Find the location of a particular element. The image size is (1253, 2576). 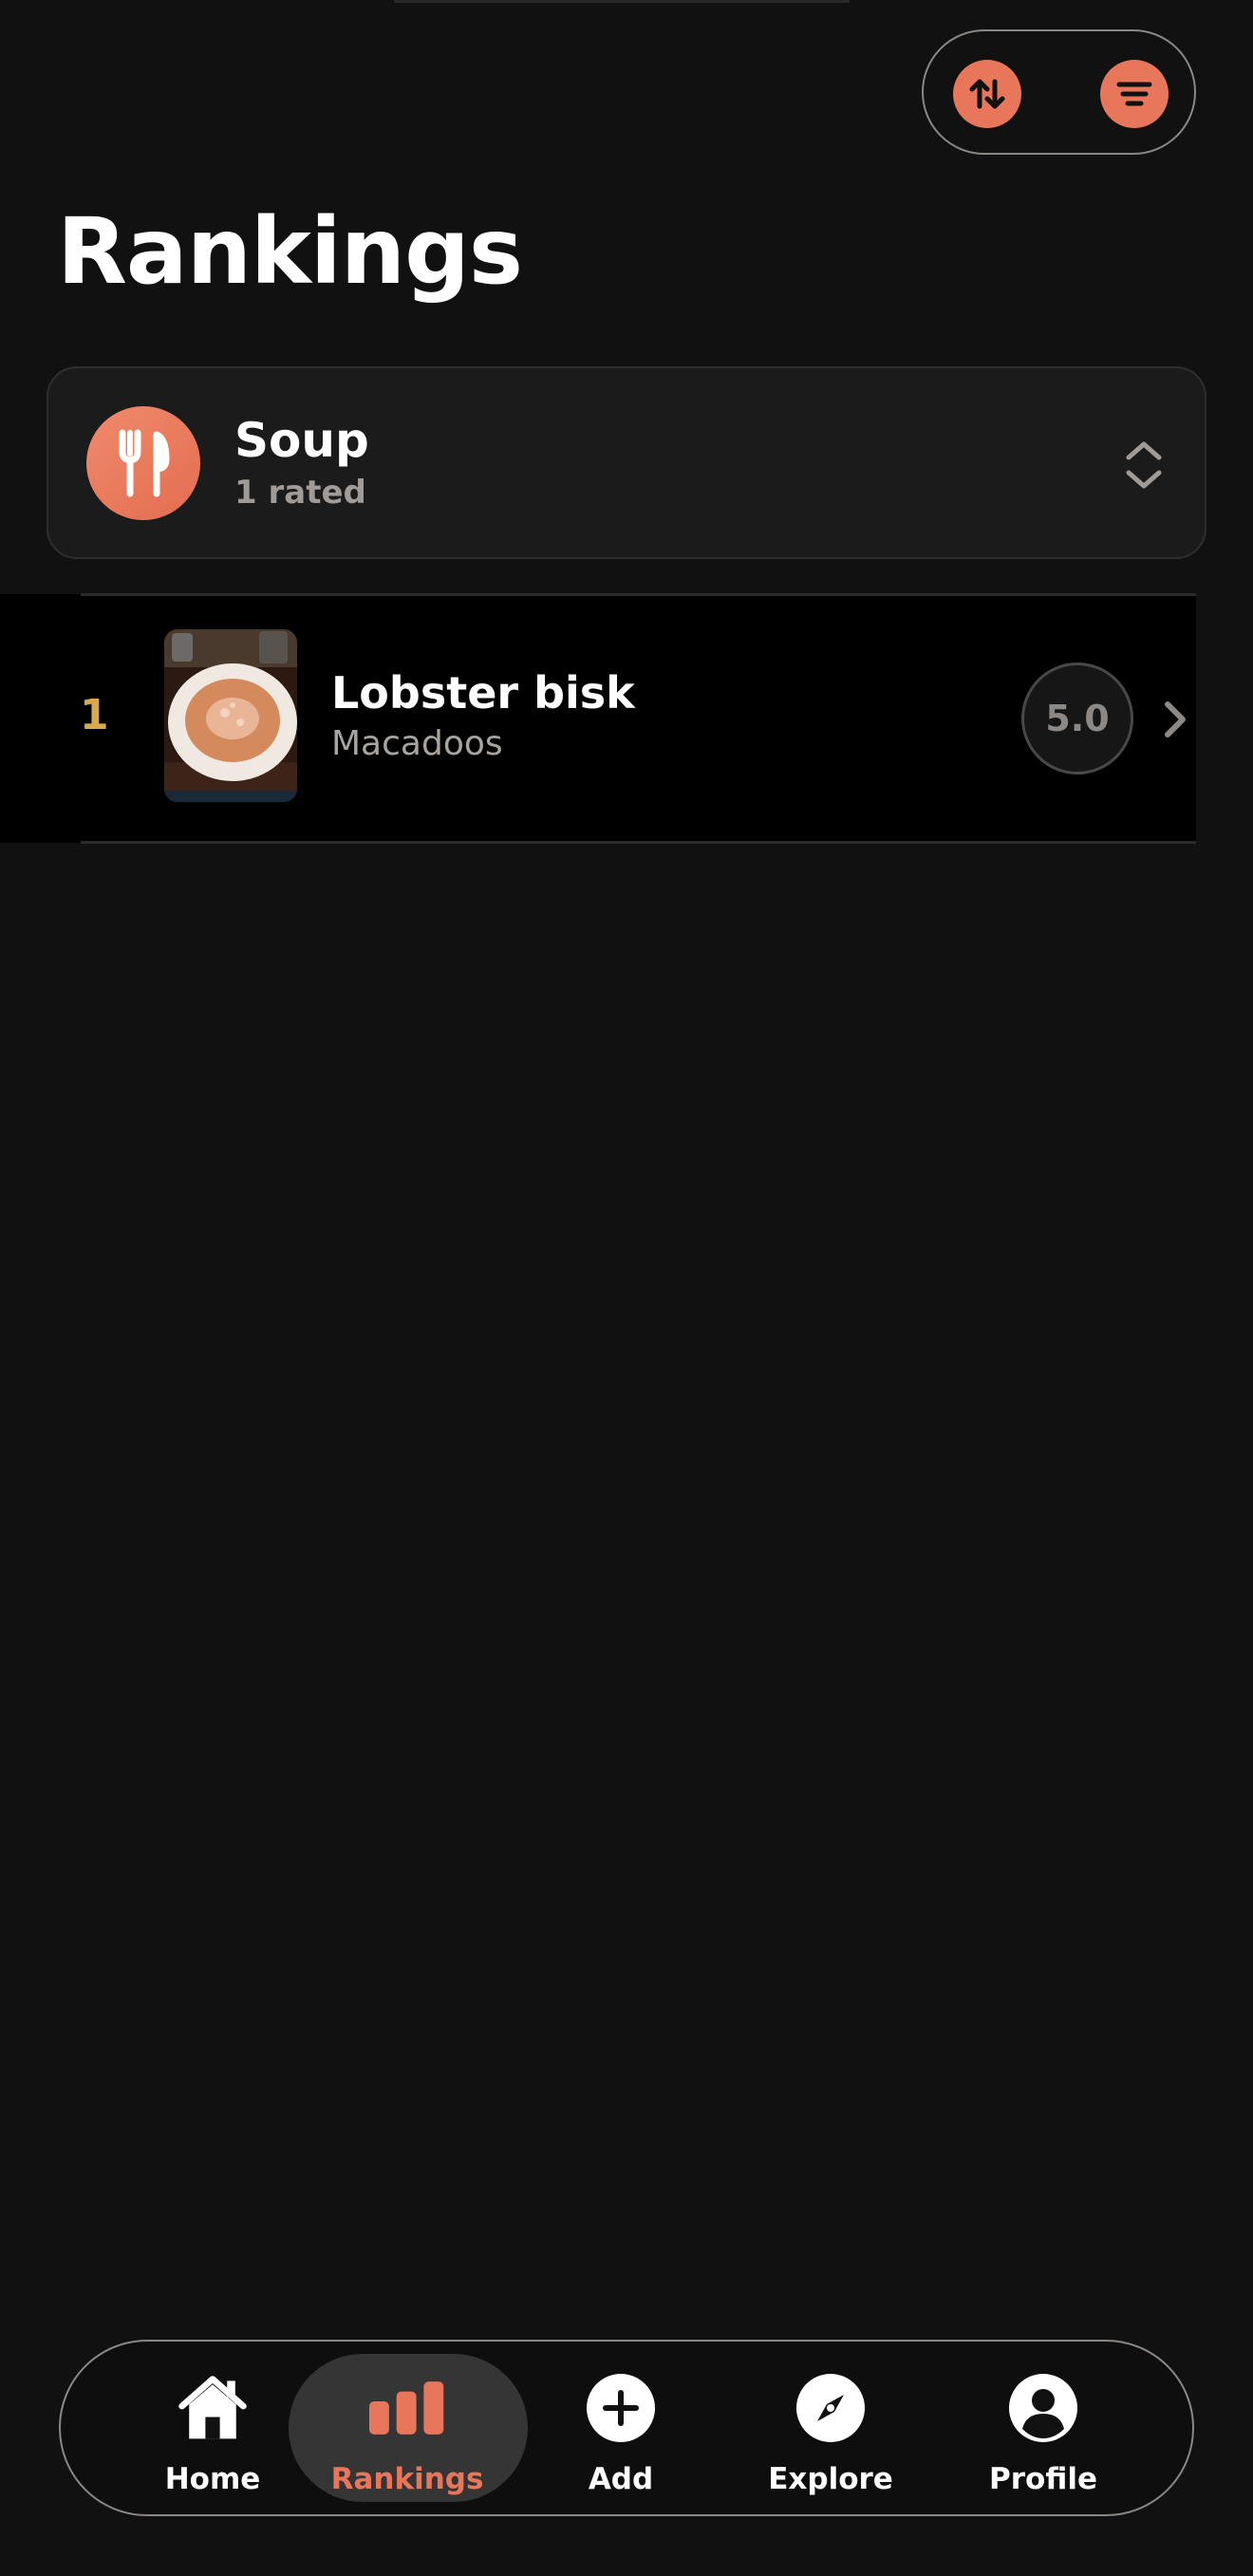

bar-chart-icon is located at coordinates (407, 2408).